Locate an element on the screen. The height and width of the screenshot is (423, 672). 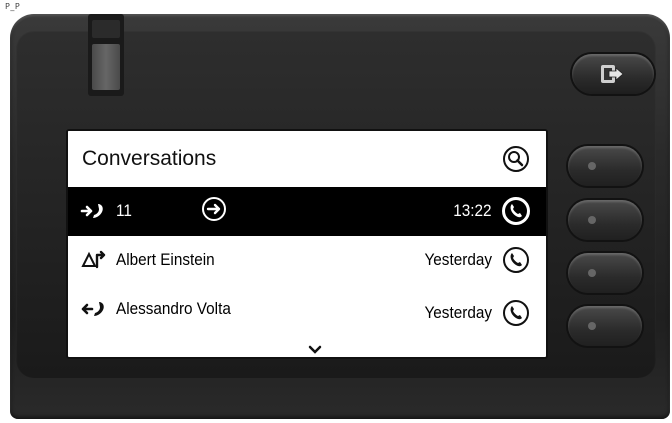
title-bar: Conversations is located at coordinates (307, 159).